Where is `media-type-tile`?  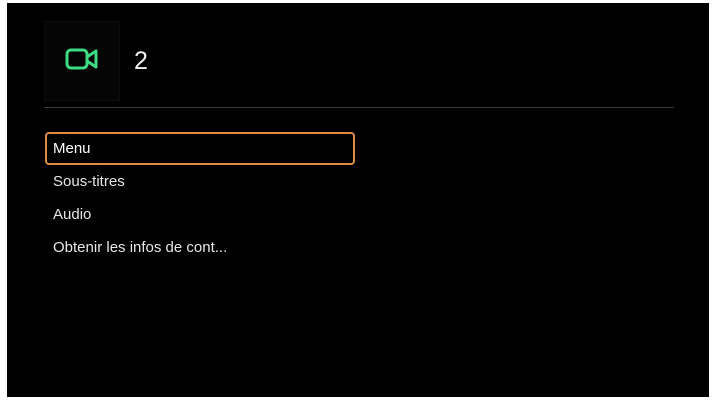 media-type-tile is located at coordinates (82, 61).